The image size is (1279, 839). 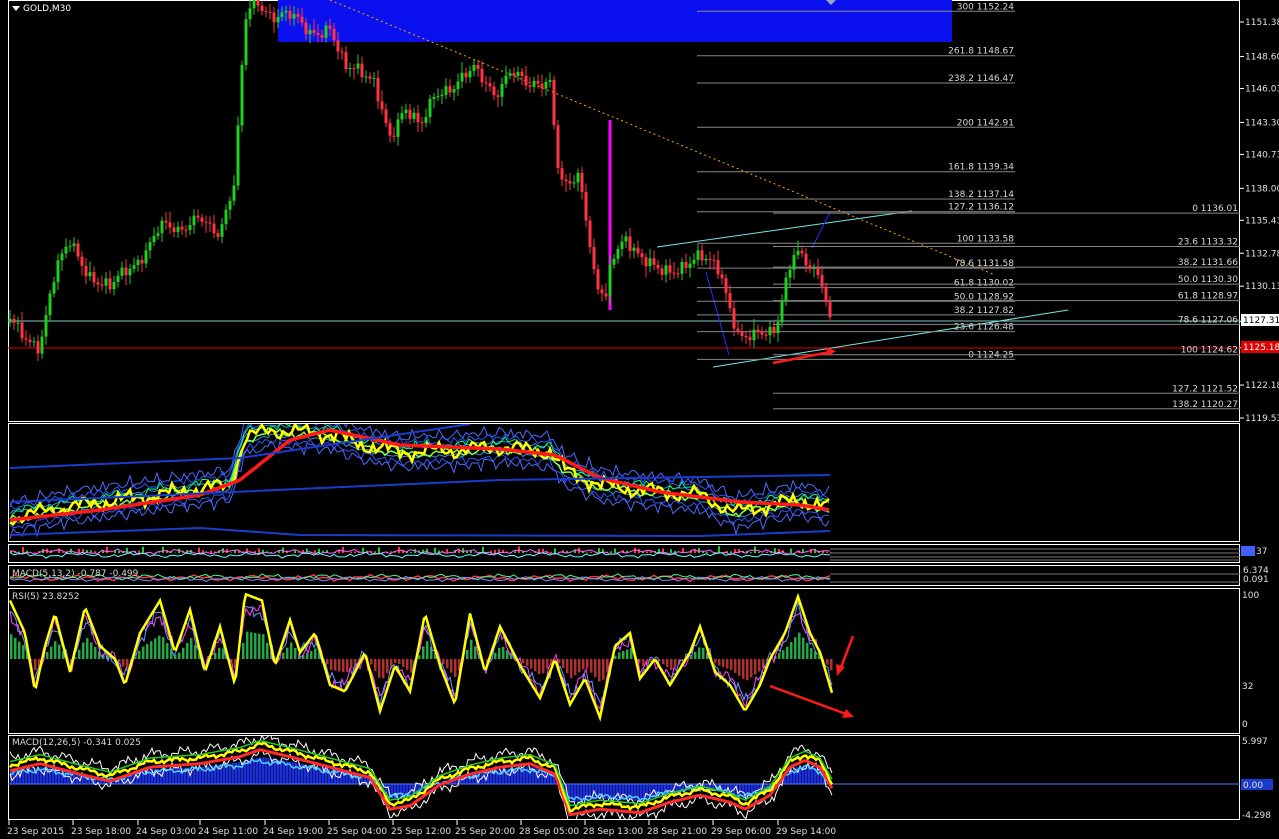 What do you see at coordinates (624, 777) in the screenshot?
I see `macd-panel` at bounding box center [624, 777].